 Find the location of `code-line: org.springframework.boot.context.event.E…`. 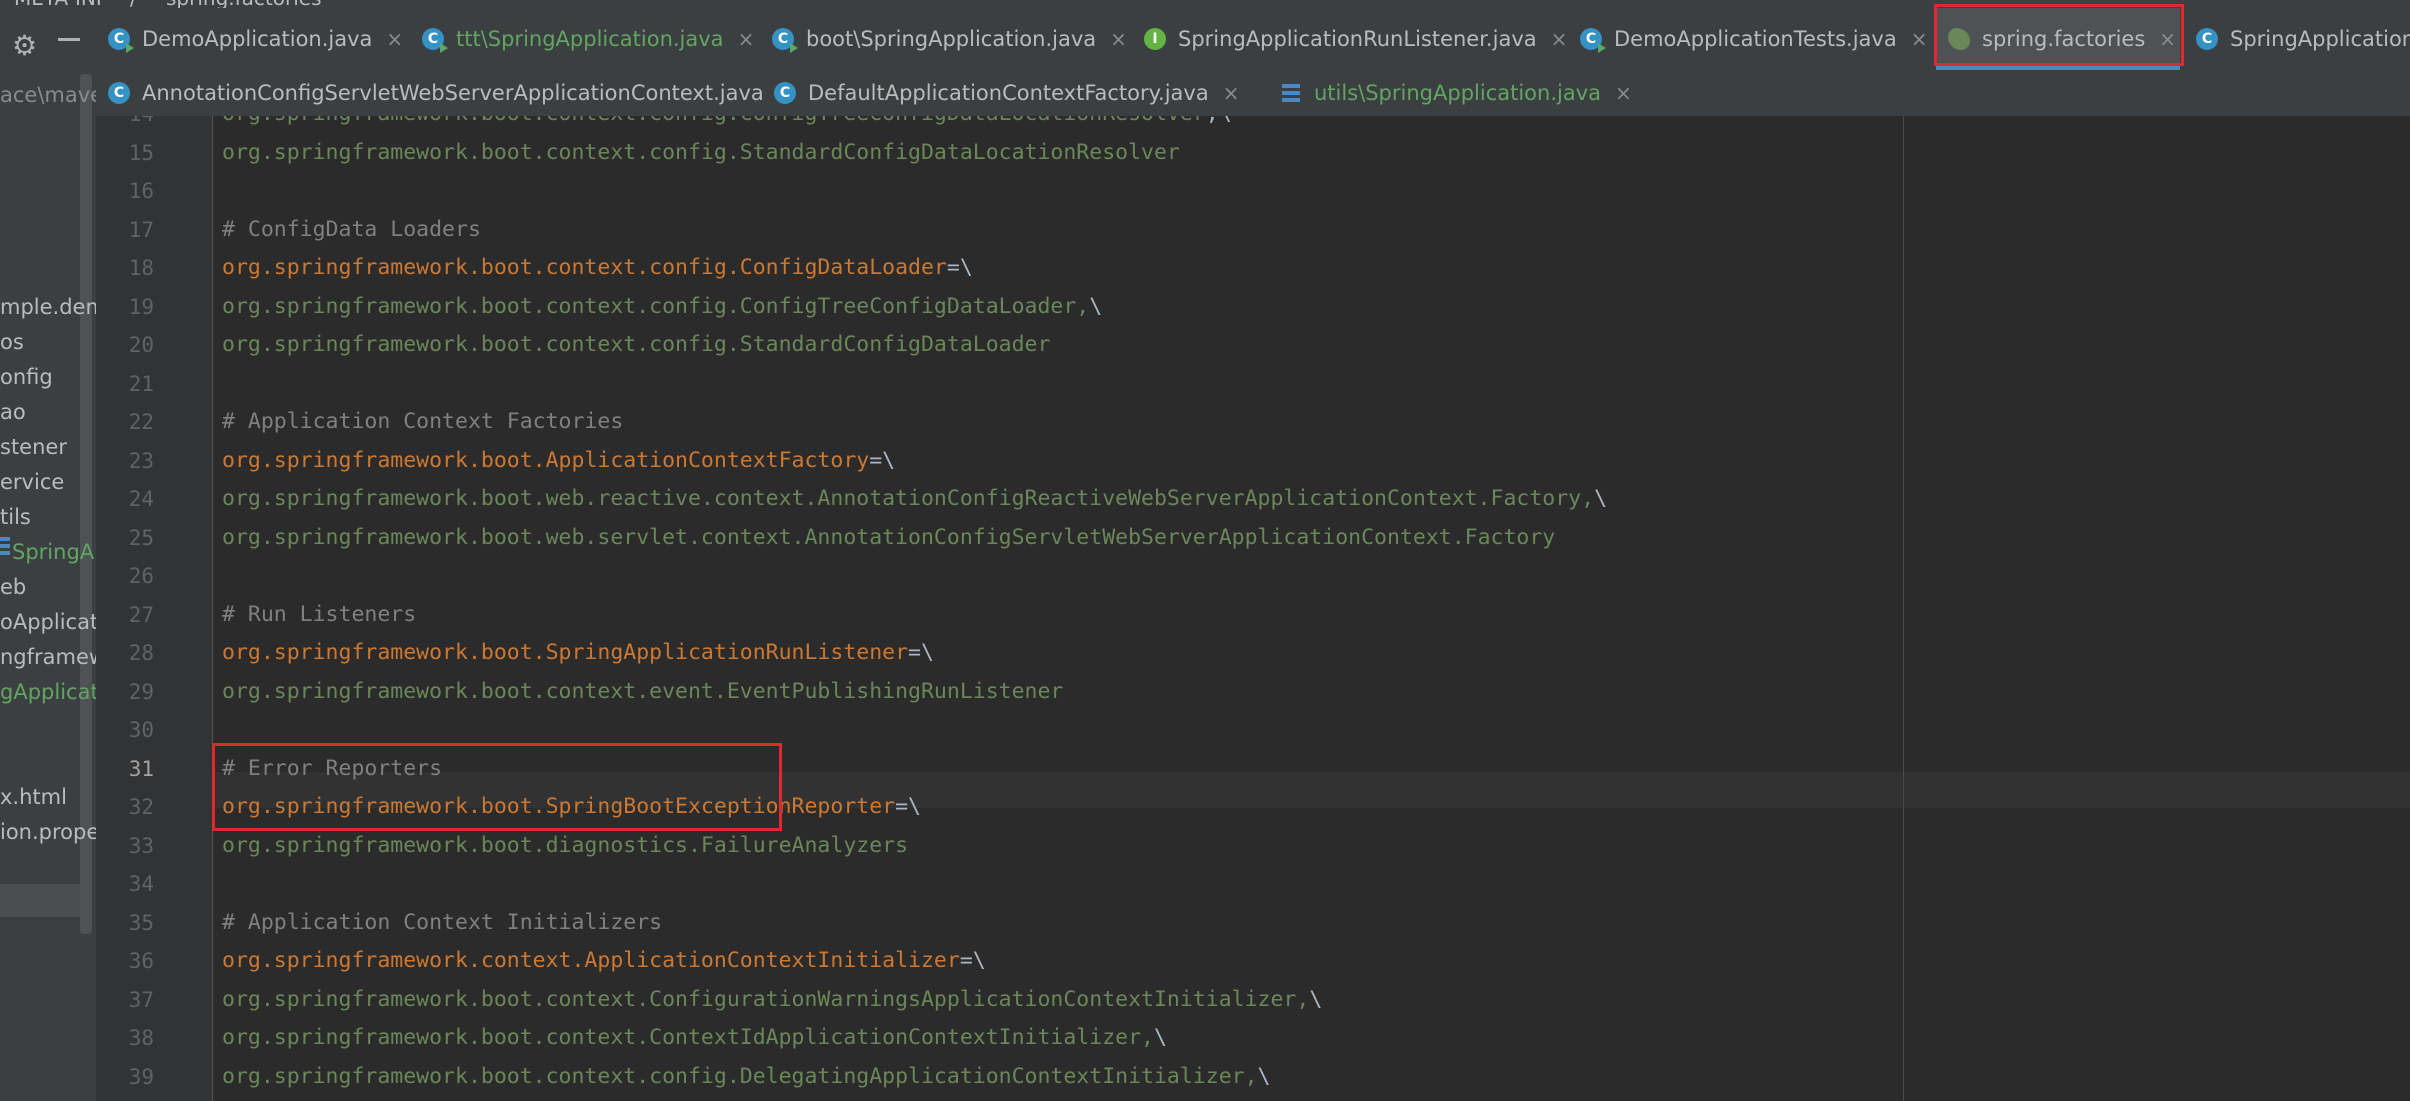

code-line: org.springframework.boot.context.event.E… is located at coordinates (642, 692).